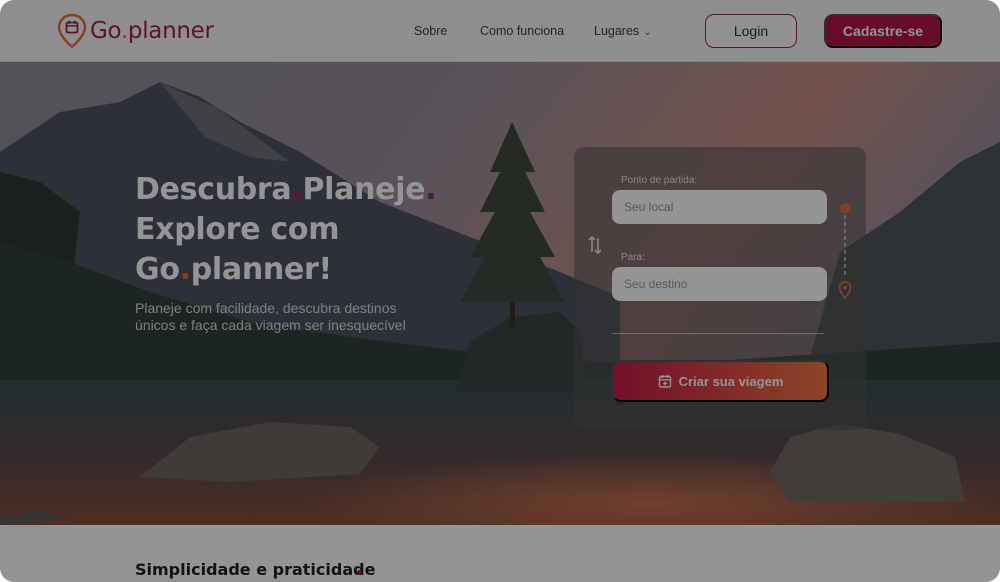 This screenshot has width=1000, height=582. Describe the element at coordinates (430, 31) in the screenshot. I see `nav-link-sobre: Sobre` at that location.